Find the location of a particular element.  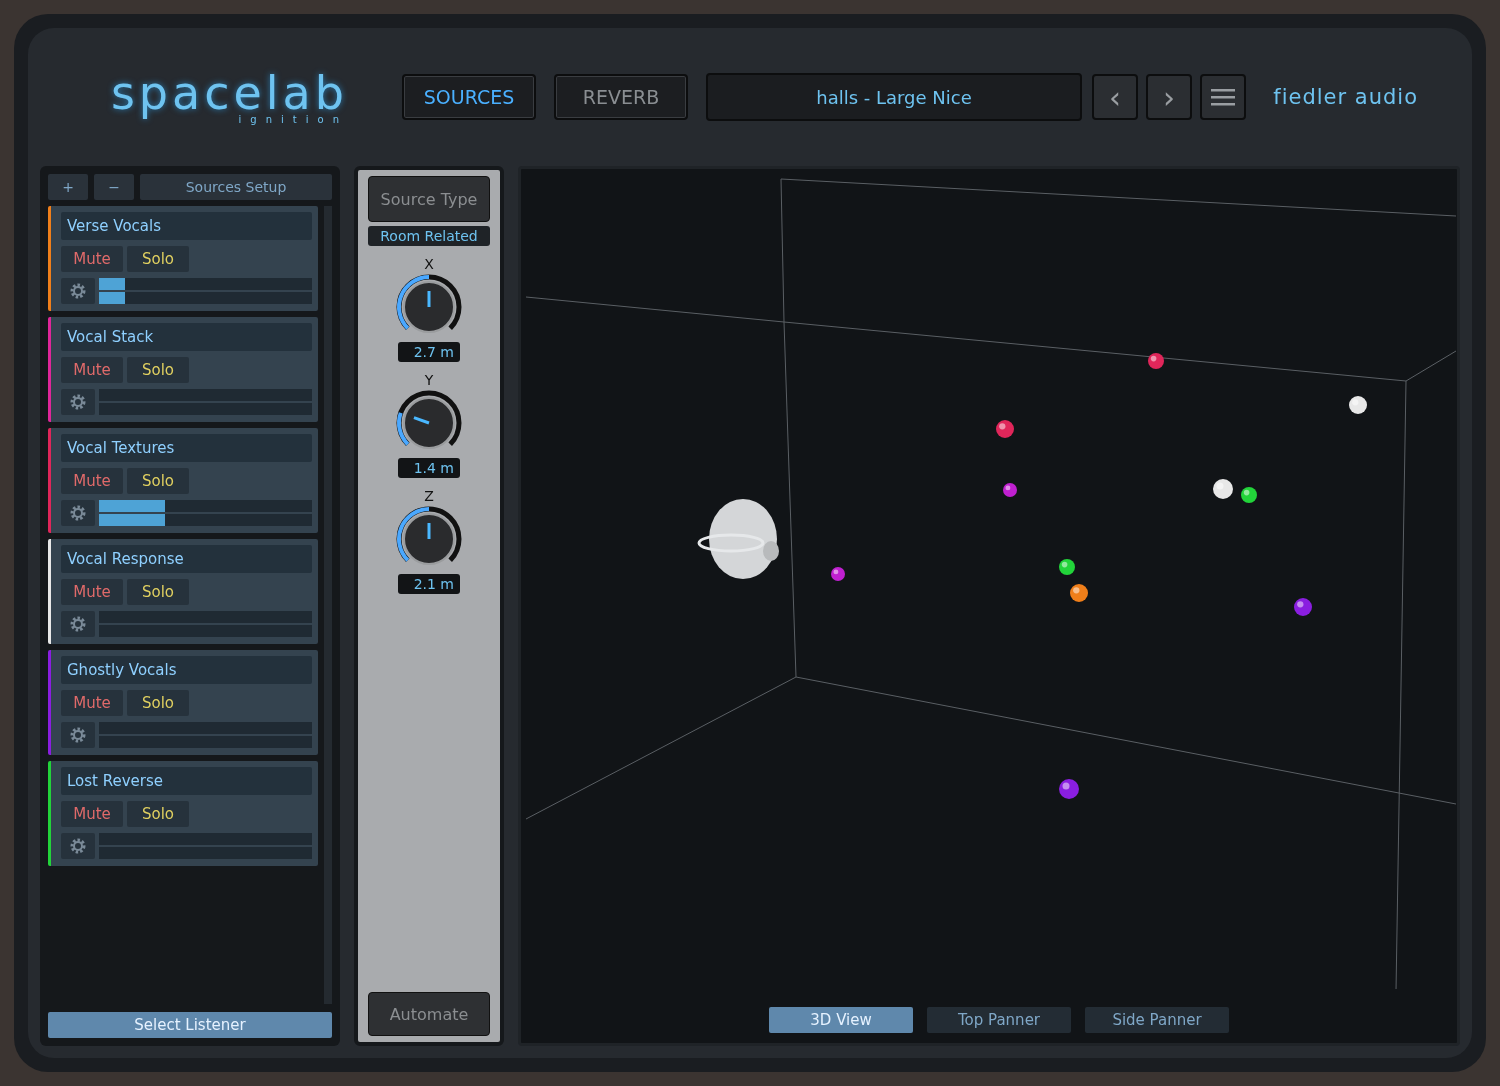

source-name: Ghostly Vocals is located at coordinates (186, 670).